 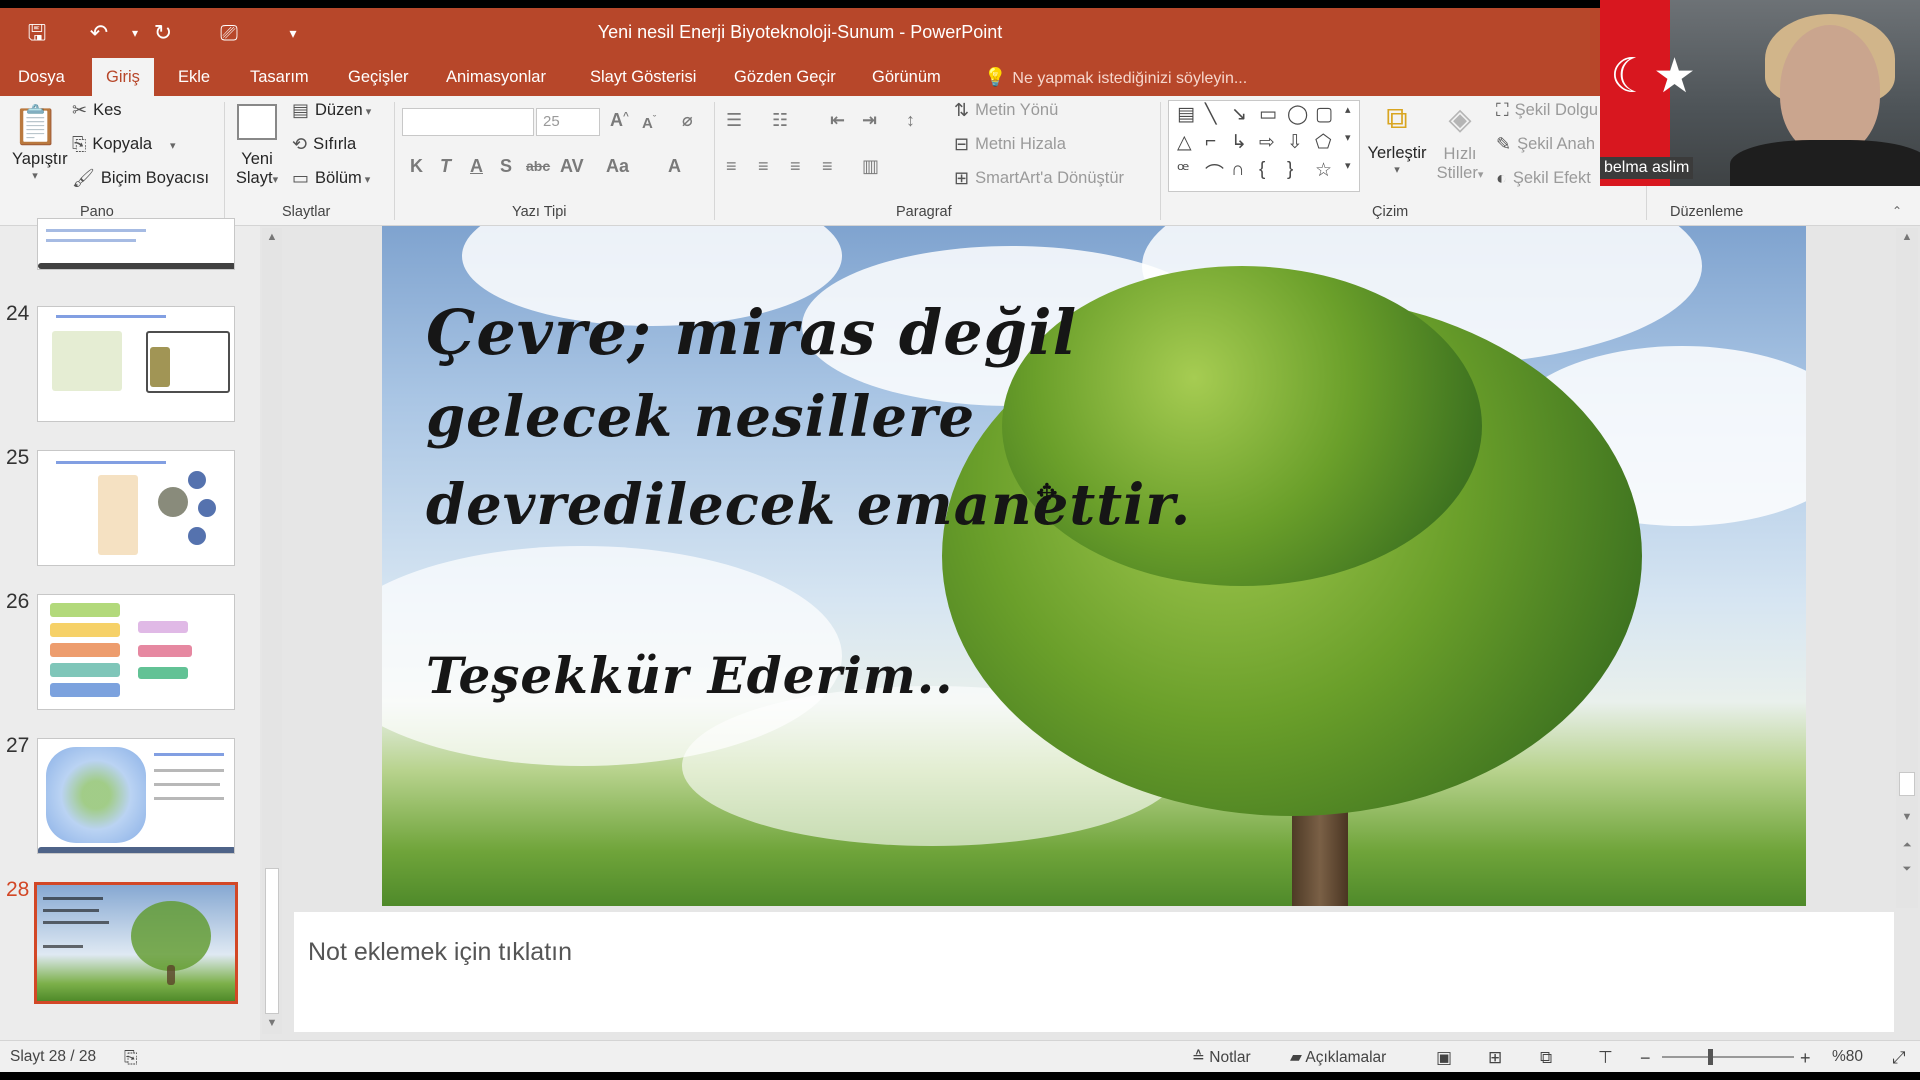 I want to click on zoom-in-icon: +, so click(x=1805, y=1058).